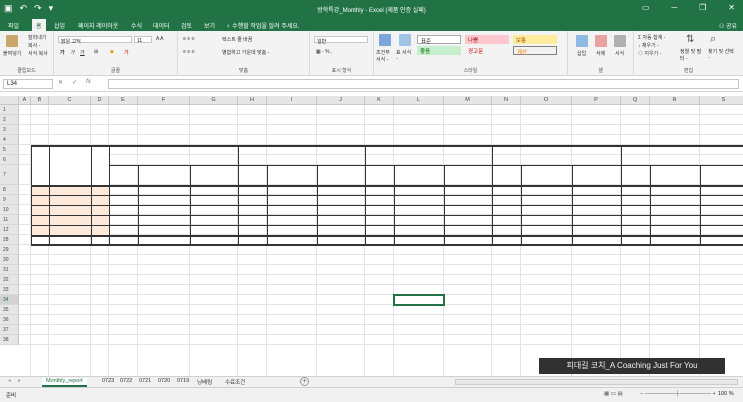 Image resolution: width=743 pixels, height=402 pixels. What do you see at coordinates (252, 100) in the screenshot?
I see `column-header: H` at bounding box center [252, 100].